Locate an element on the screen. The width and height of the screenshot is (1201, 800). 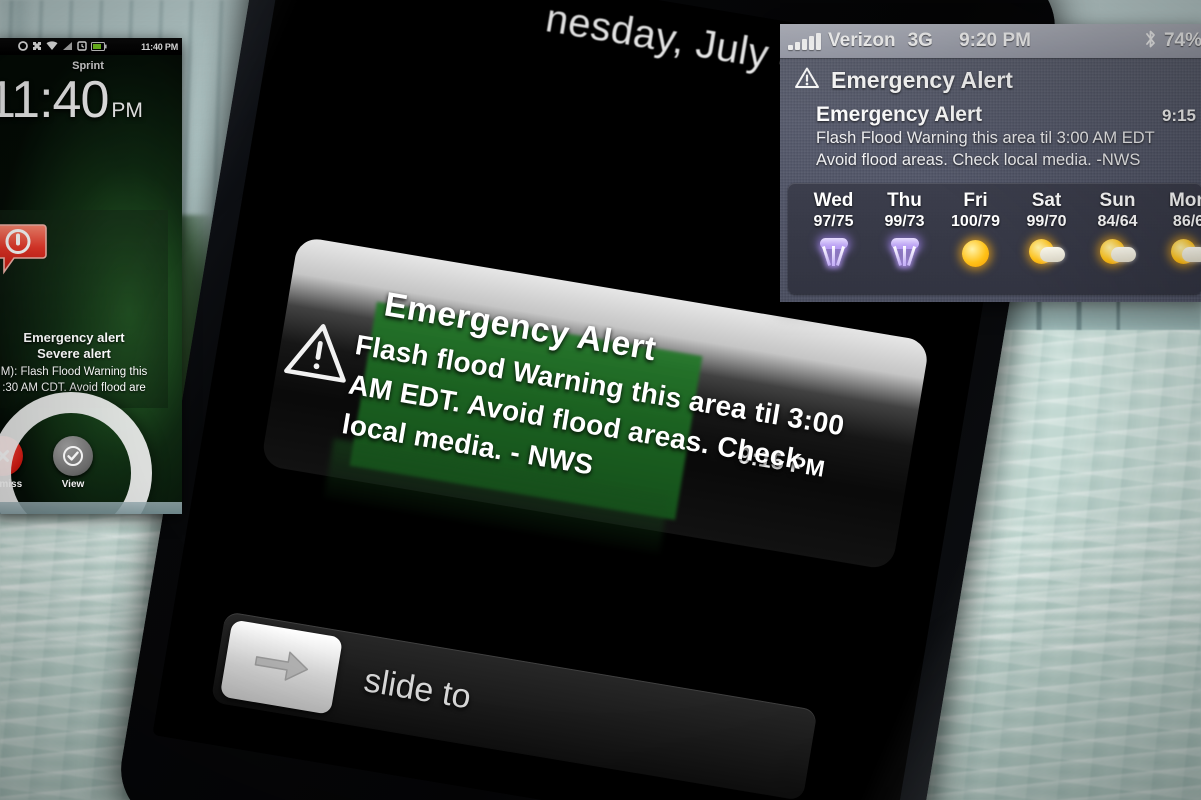
alert-bubble-icon is located at coordinates (24, 249).